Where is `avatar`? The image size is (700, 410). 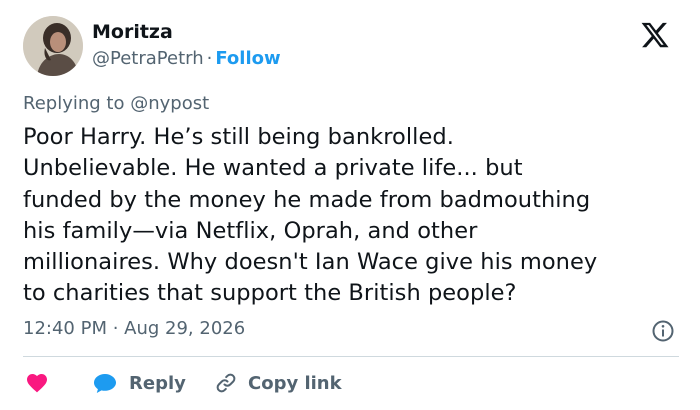
avatar is located at coordinates (53, 46).